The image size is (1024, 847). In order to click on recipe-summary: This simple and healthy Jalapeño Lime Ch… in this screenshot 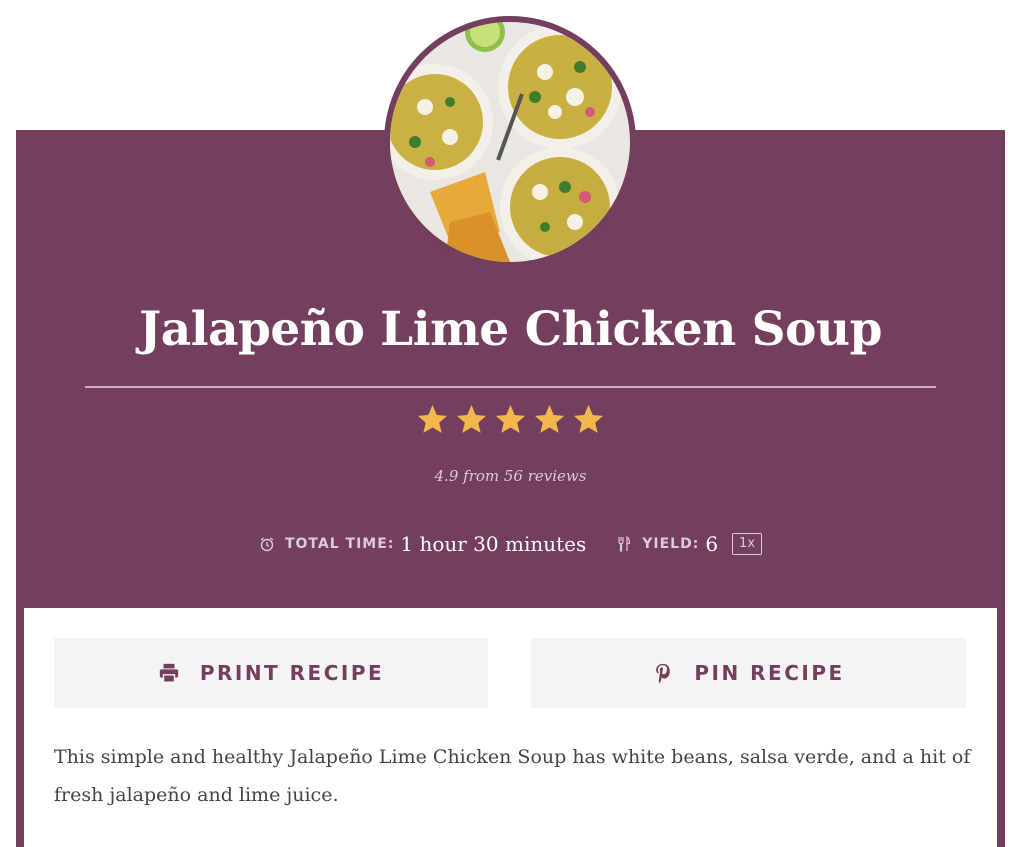, I will do `click(512, 776)`.